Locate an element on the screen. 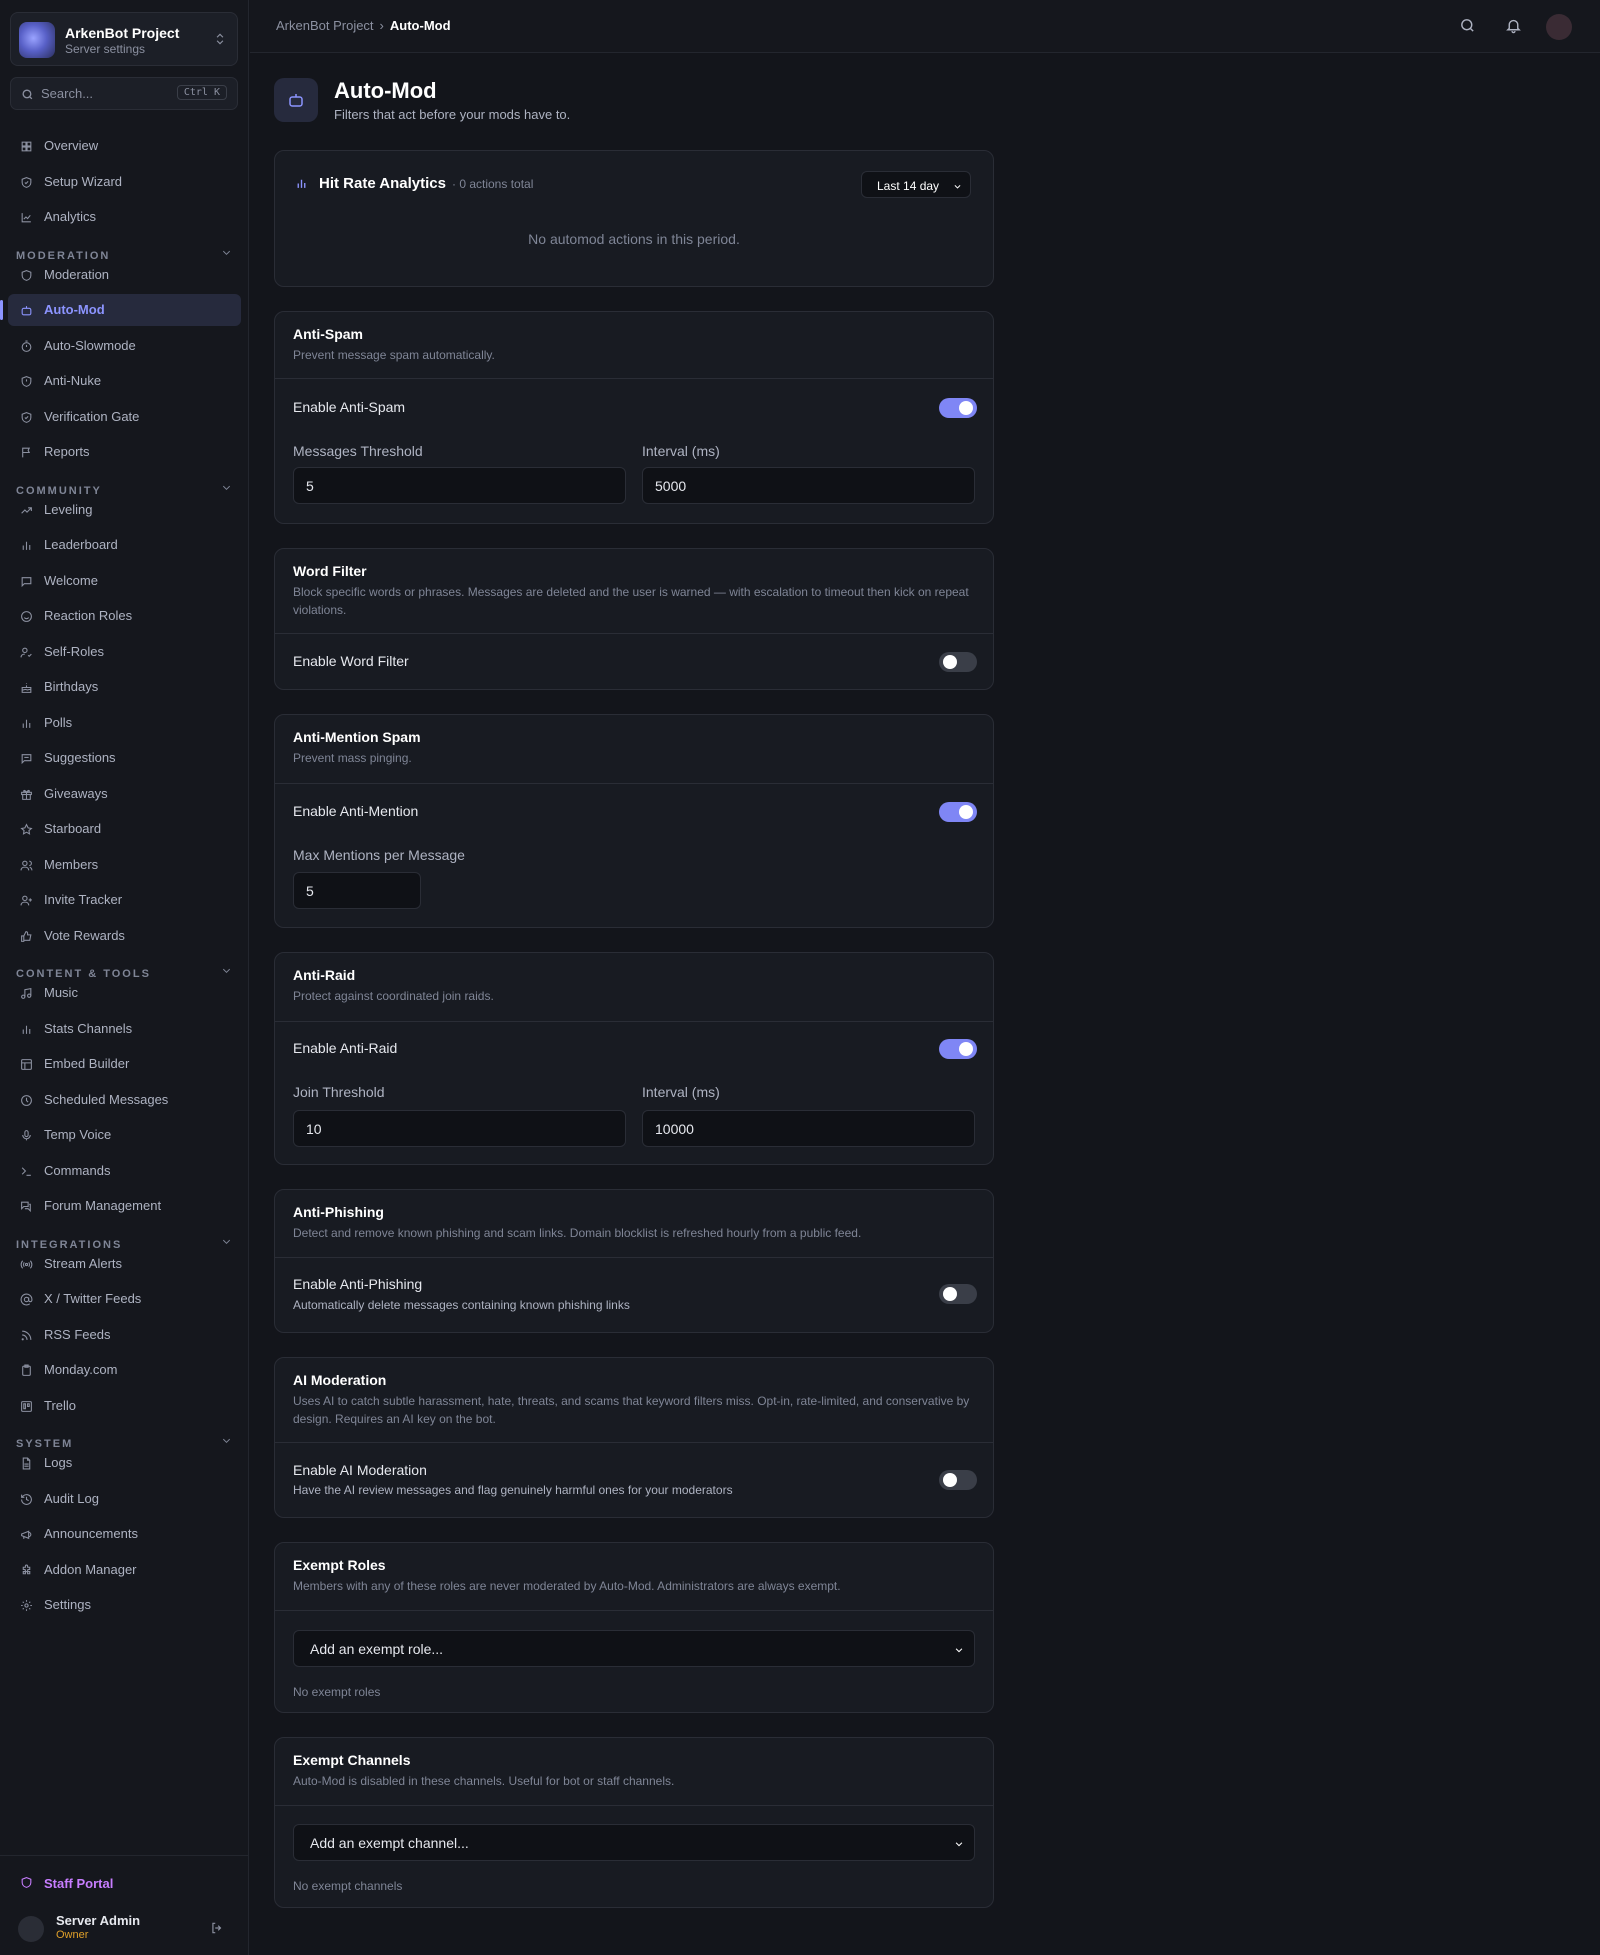 Image resolution: width=1600 pixels, height=1955 pixels. messages-threshold-input is located at coordinates (459, 485).